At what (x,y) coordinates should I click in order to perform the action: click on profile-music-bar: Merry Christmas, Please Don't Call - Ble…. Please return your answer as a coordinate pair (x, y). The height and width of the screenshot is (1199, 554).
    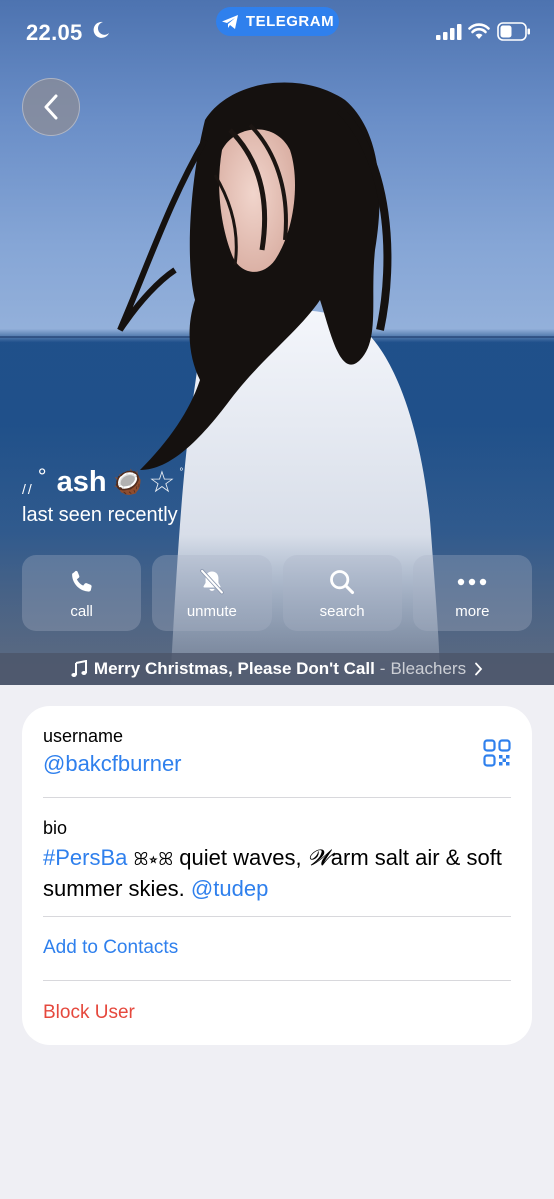
    Looking at the image, I should click on (277, 669).